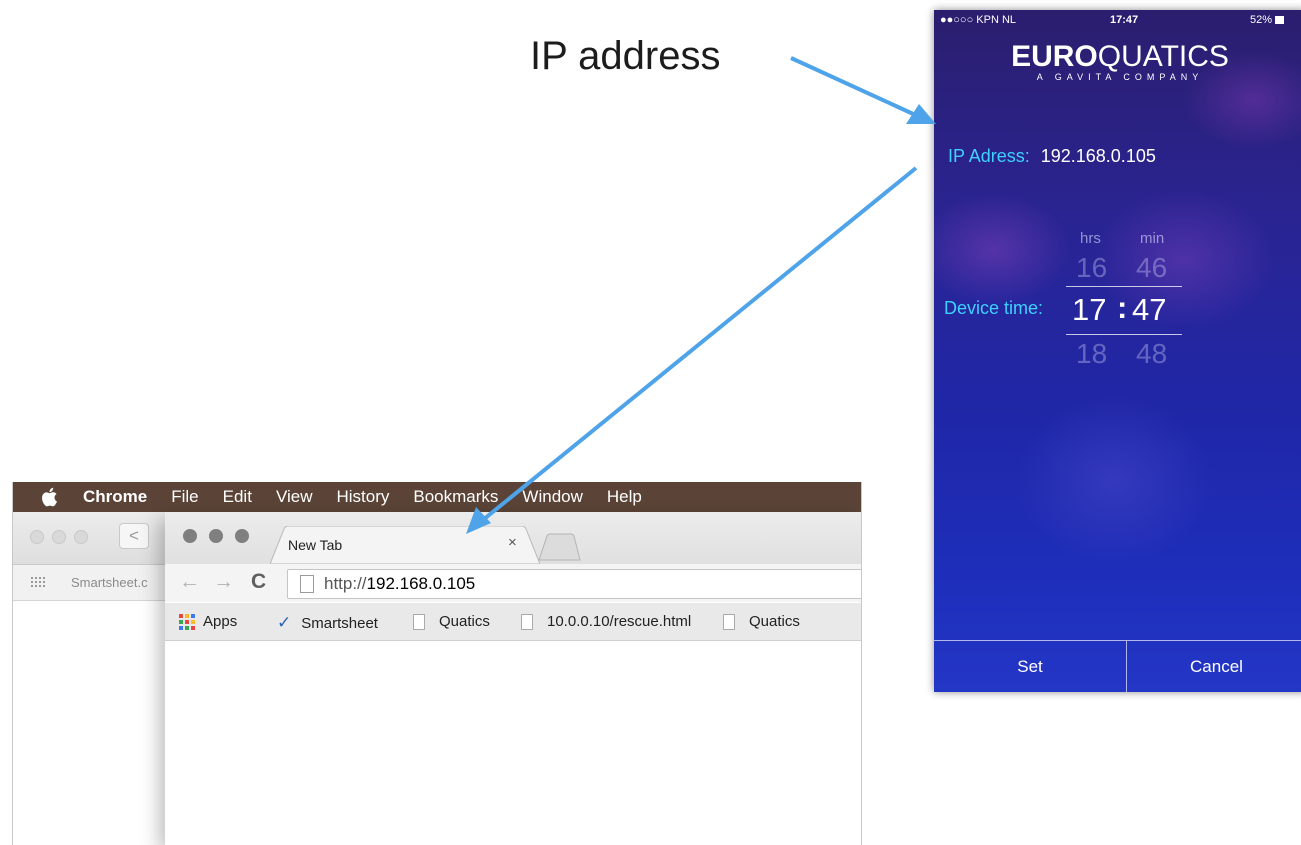  Describe the element at coordinates (1089, 310) in the screenshot. I see `picker-selected-hour: 17` at that location.